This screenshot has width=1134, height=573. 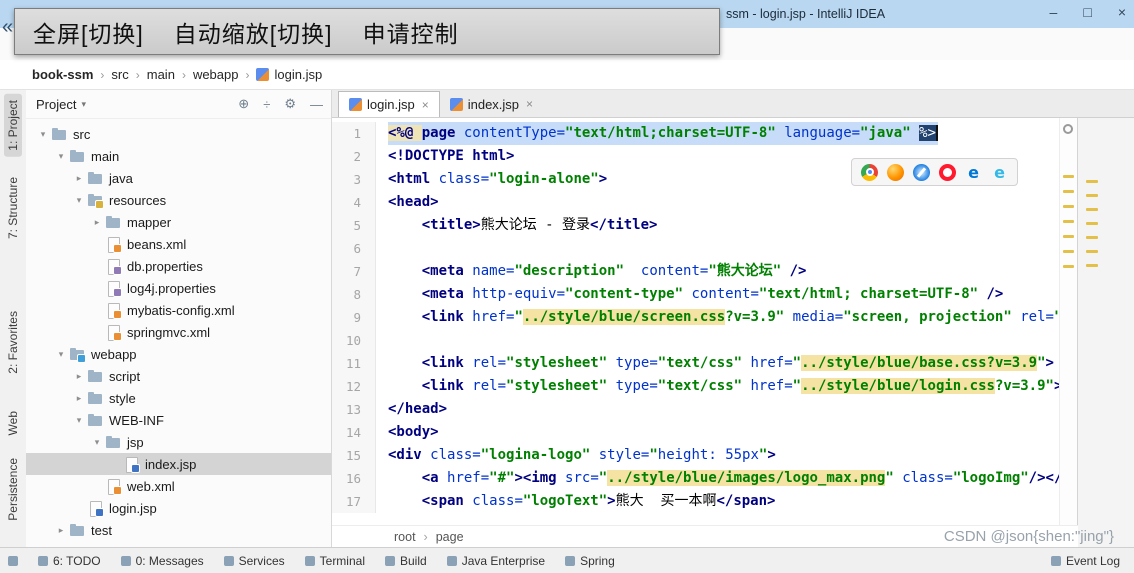 I want to click on tree-item-resources: ▾ resources, so click(x=178, y=200).